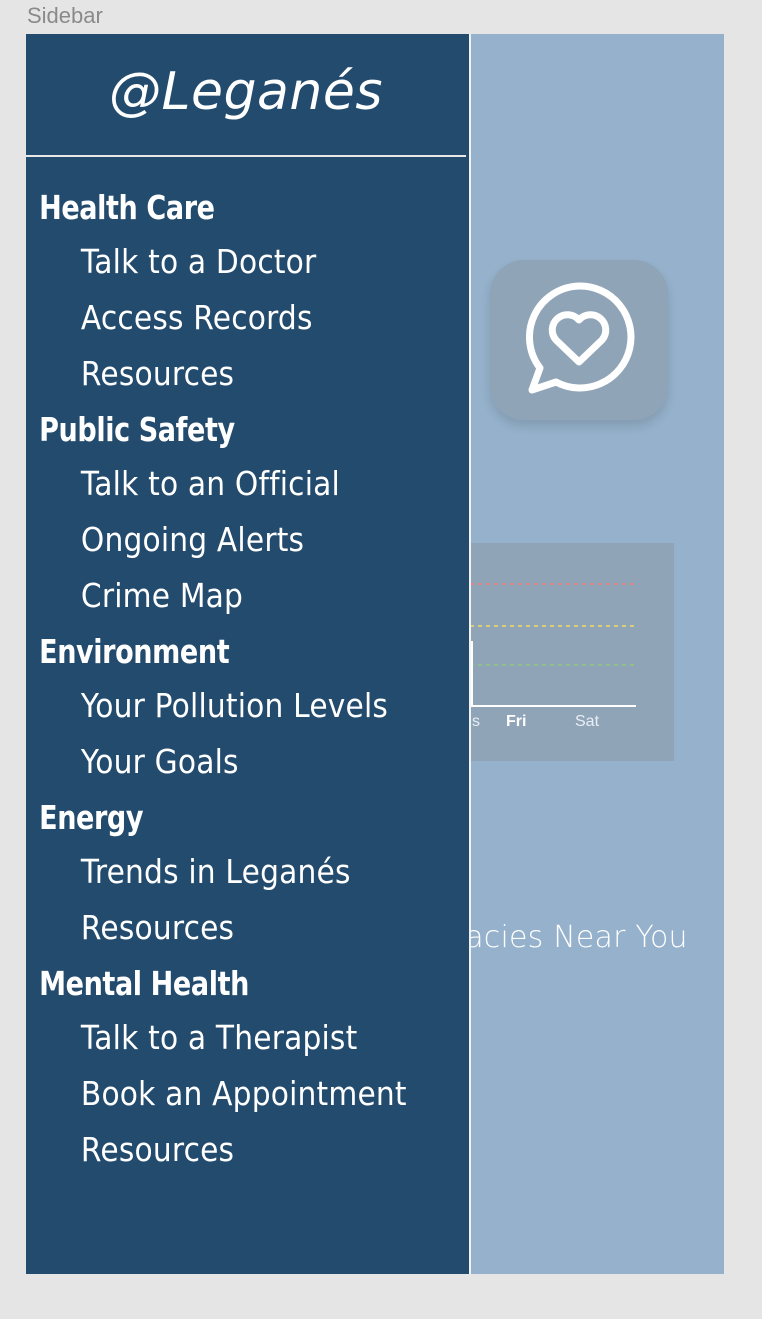 The image size is (762, 1319). What do you see at coordinates (65, 15) in the screenshot?
I see `frame-label: Sidebar` at bounding box center [65, 15].